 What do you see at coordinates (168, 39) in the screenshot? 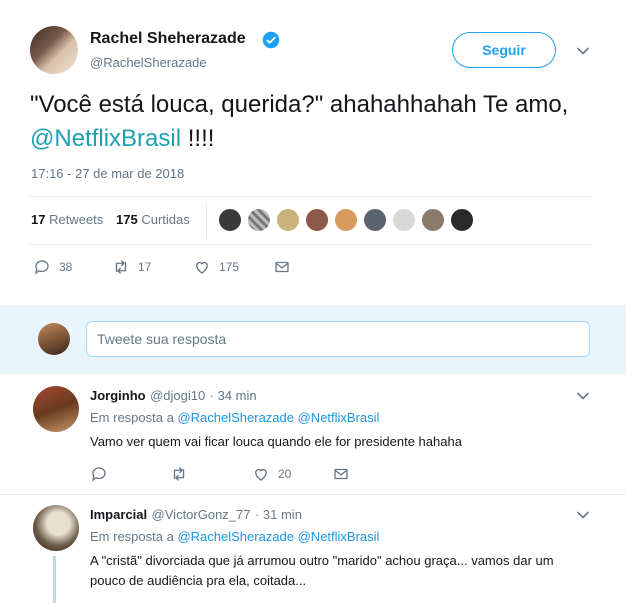
I see `author-name: Rachel Sheherazade` at bounding box center [168, 39].